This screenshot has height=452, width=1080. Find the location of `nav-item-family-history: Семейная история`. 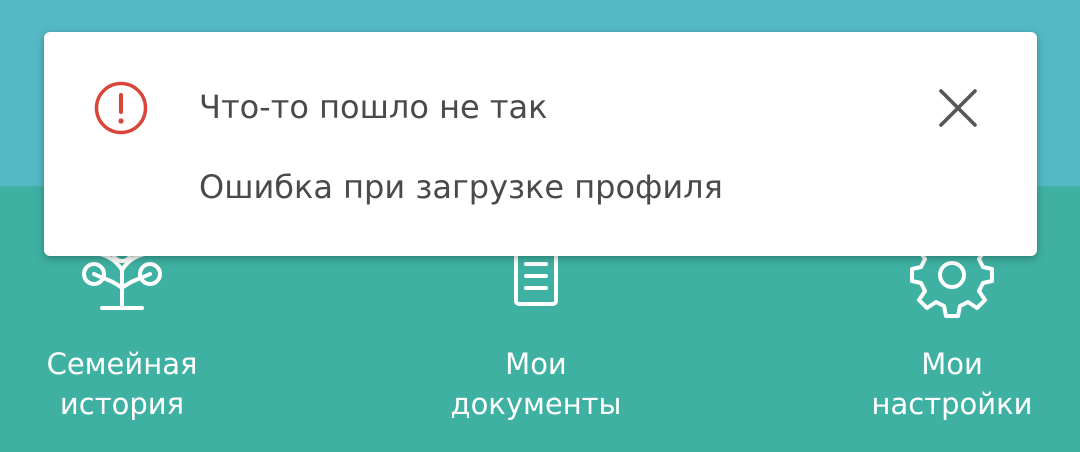

nav-item-family-history: Семейная история is located at coordinates (122, 327).